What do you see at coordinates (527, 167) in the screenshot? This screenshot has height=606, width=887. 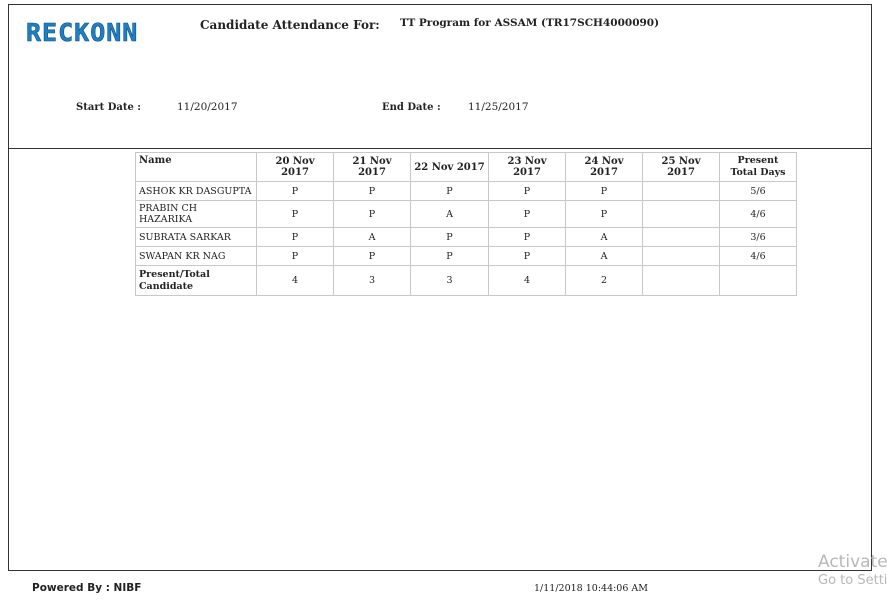 I see `column-header-date: 23 Nov 2017` at bounding box center [527, 167].